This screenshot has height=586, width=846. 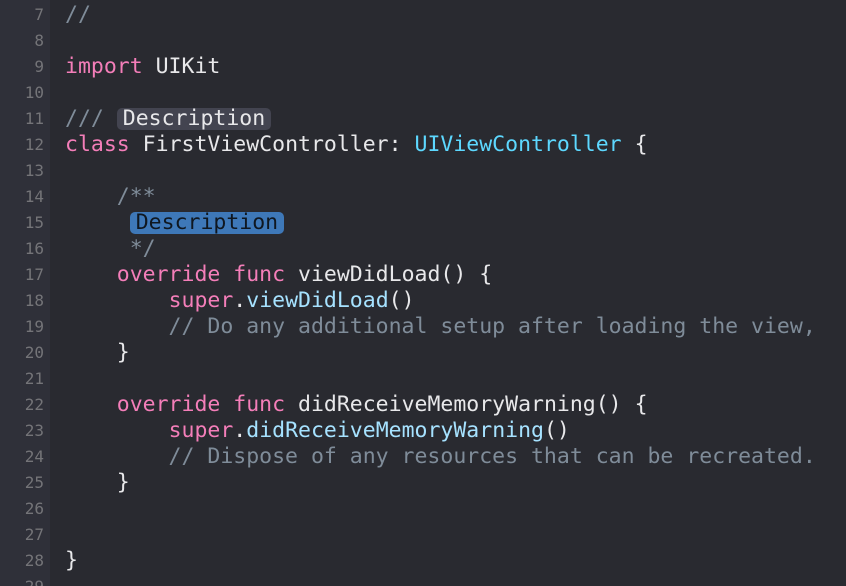 I want to click on line-number: 20, so click(x=34, y=352).